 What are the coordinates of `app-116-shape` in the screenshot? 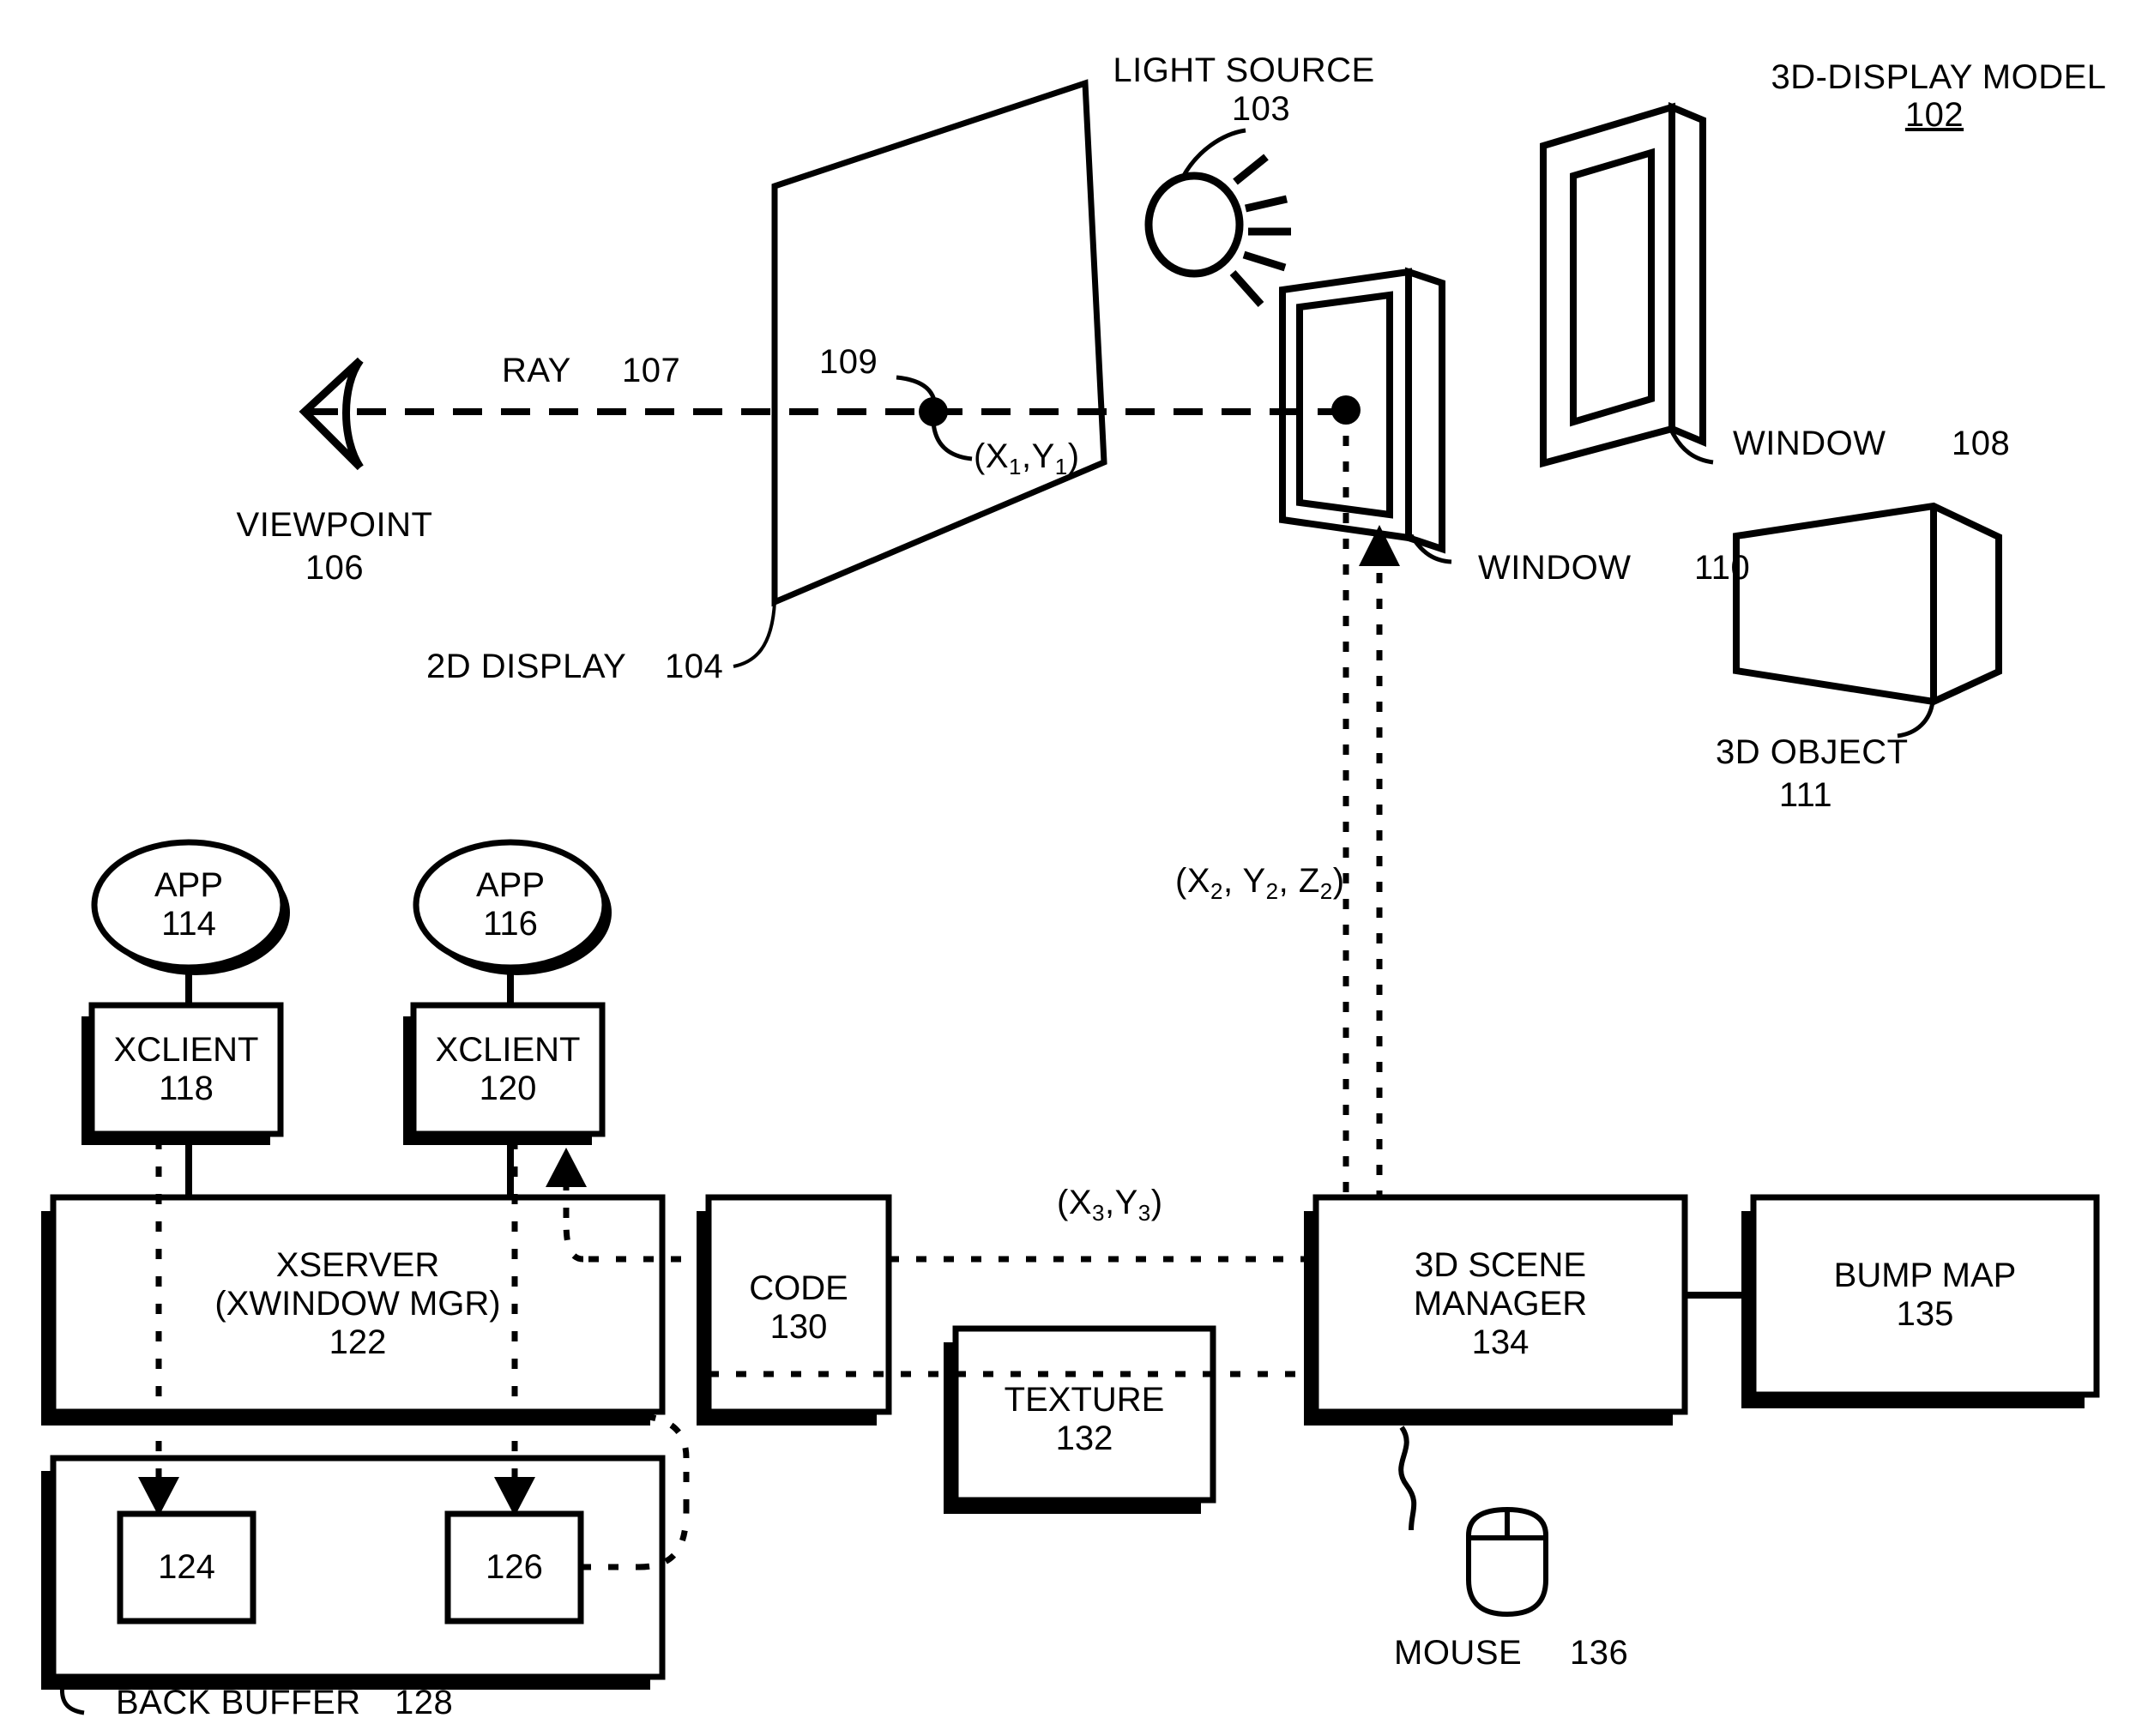 It's located at (512, 907).